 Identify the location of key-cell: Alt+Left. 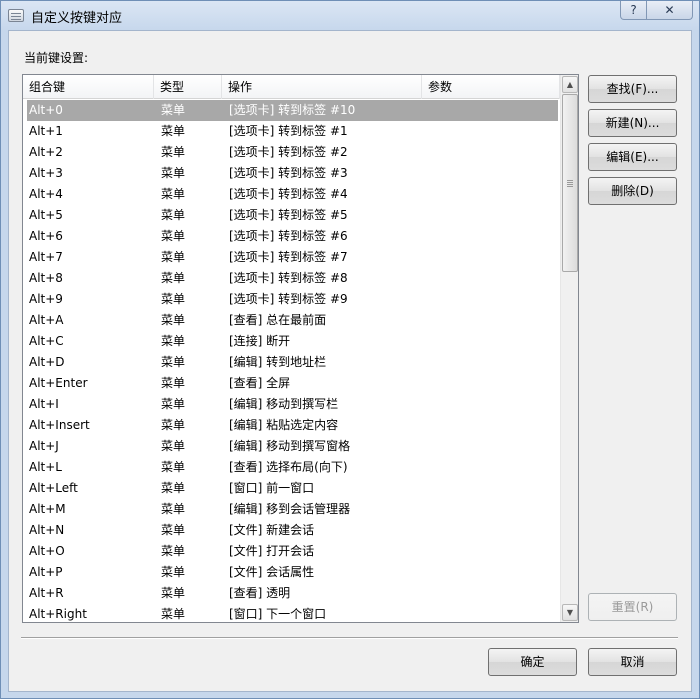
(53, 488).